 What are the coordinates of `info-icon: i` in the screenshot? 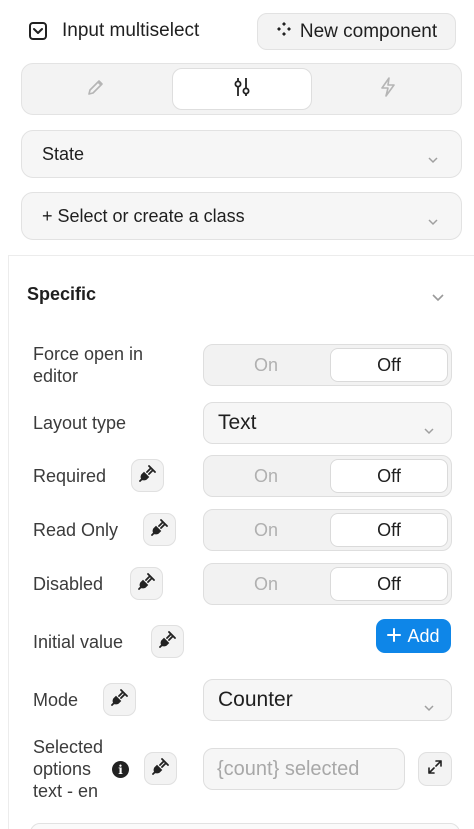 It's located at (120, 769).